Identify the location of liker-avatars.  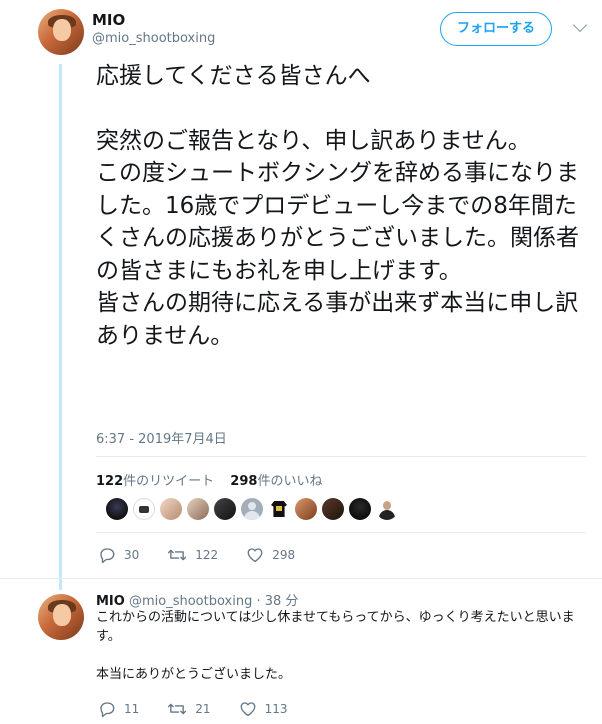
(252, 509).